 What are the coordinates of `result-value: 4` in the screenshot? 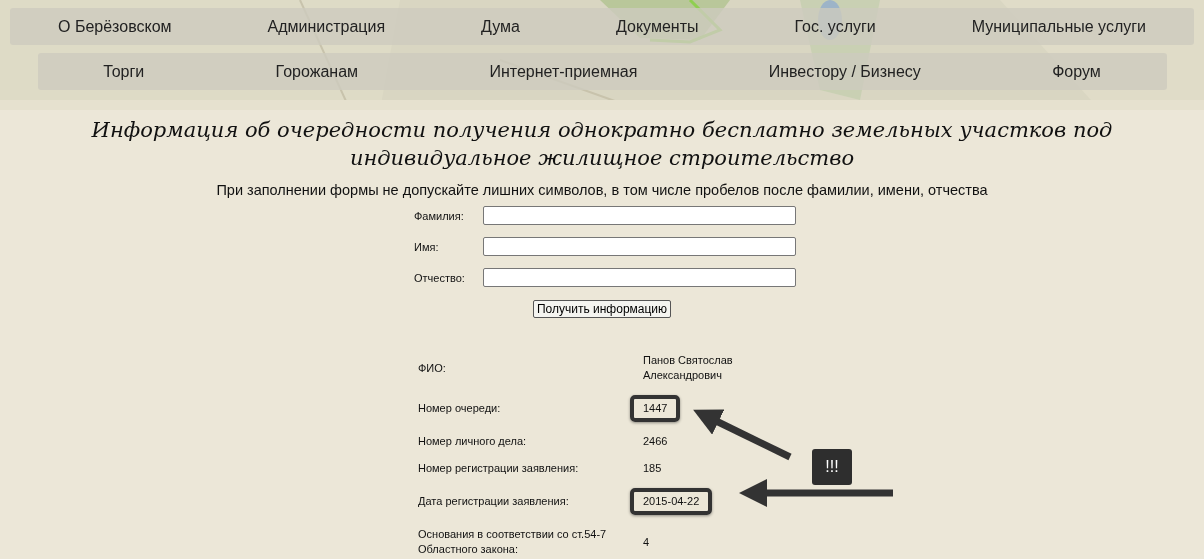 It's located at (647, 542).